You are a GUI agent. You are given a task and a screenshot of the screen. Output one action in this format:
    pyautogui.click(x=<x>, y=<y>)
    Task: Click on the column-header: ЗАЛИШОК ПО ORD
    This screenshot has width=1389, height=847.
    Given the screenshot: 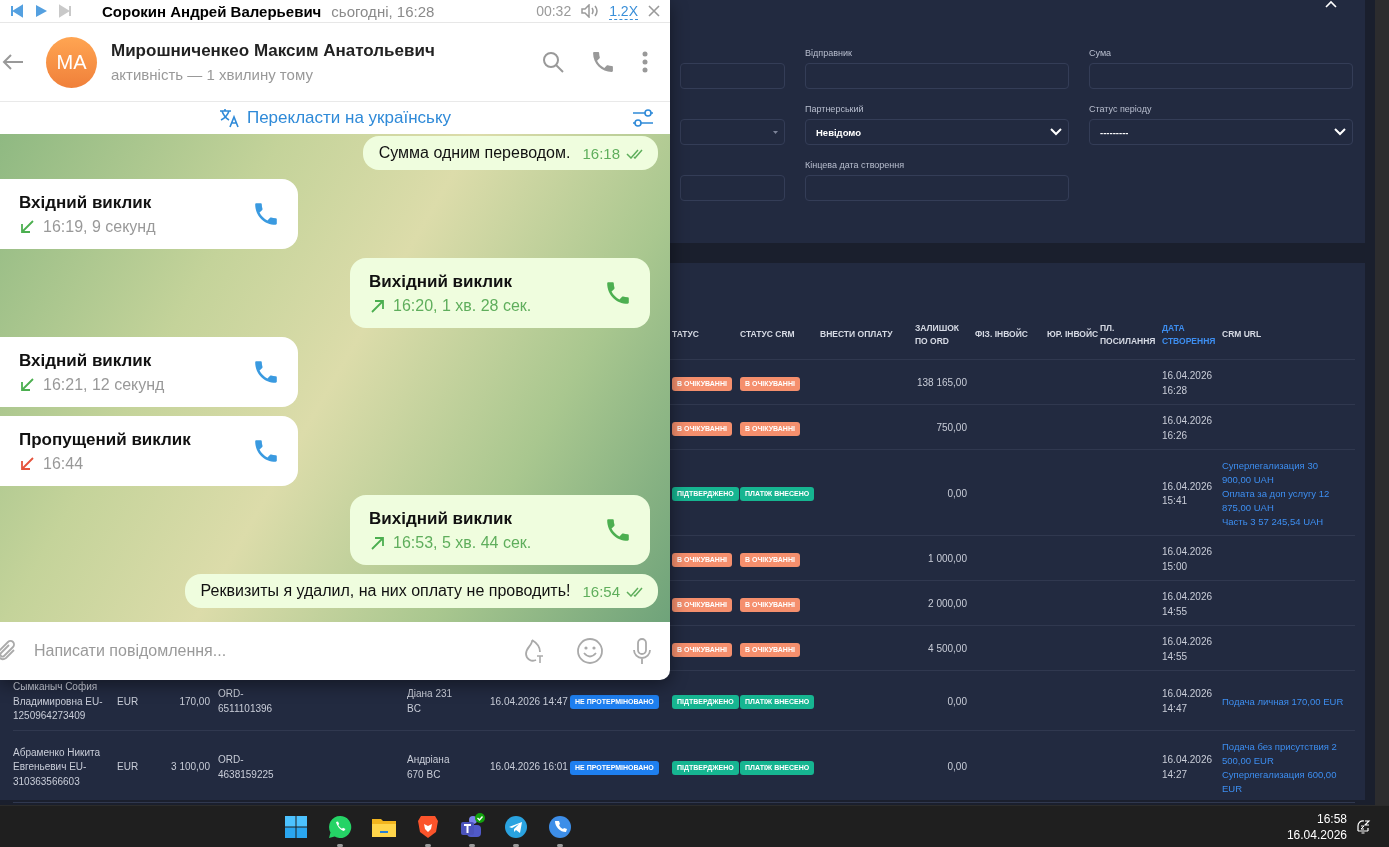 What is the action you would take?
    pyautogui.click(x=941, y=334)
    